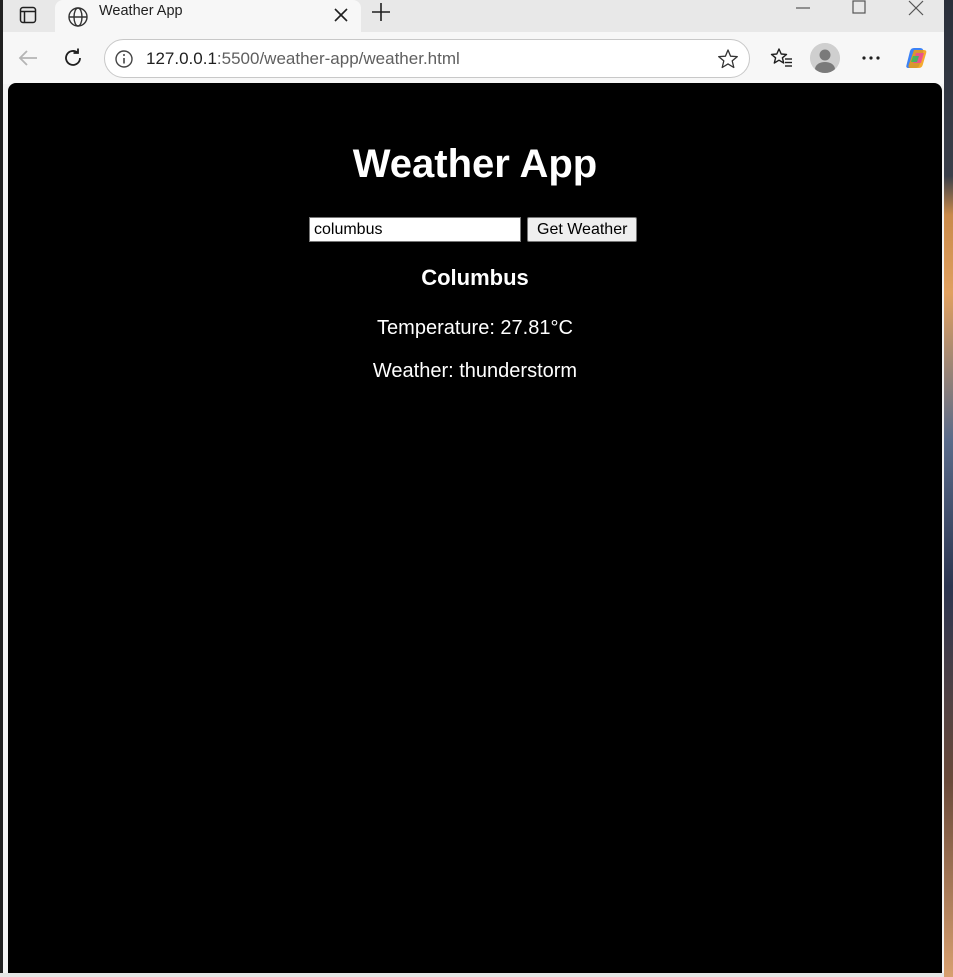 Image resolution: width=953 pixels, height=977 pixels. What do you see at coordinates (338, 58) in the screenshot?
I see `url-path: :5500/weather-app/weather.html` at bounding box center [338, 58].